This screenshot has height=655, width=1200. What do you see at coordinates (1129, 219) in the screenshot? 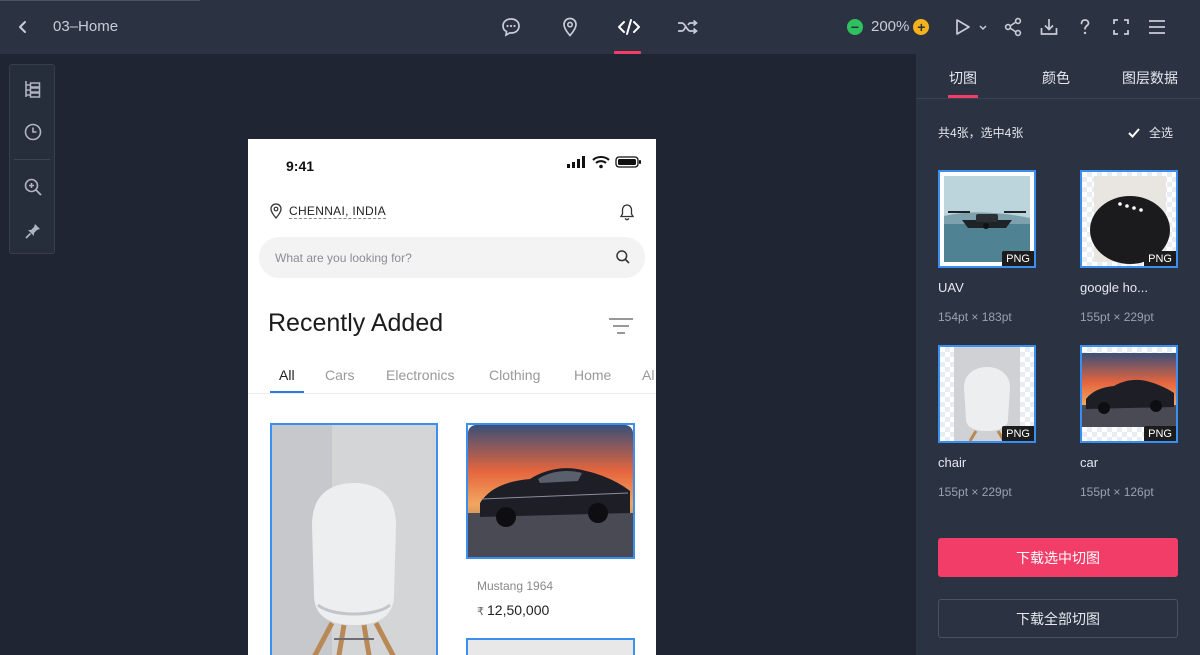
I see `slice-thumbnail-google-home: PNG` at bounding box center [1129, 219].